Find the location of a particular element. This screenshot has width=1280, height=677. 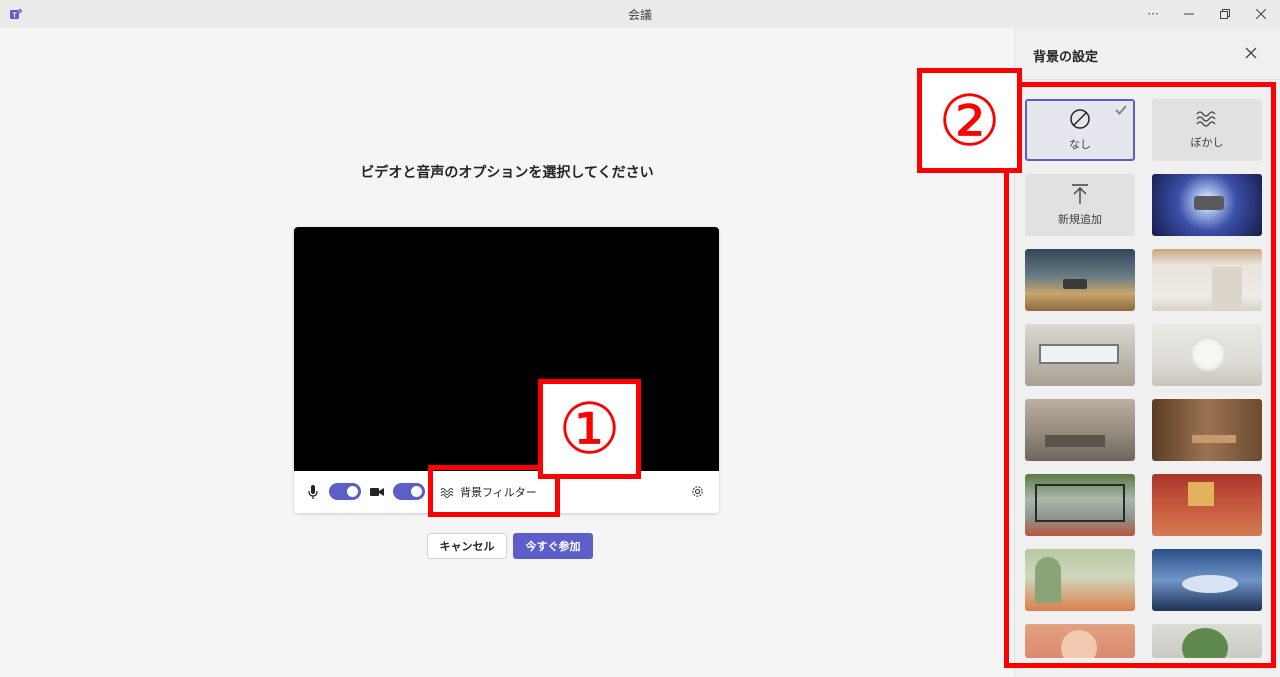

restore-icon is located at coordinates (1225, 14).